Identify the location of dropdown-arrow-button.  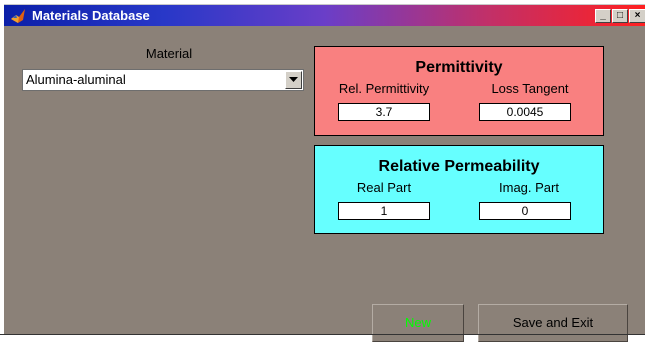
(293, 80).